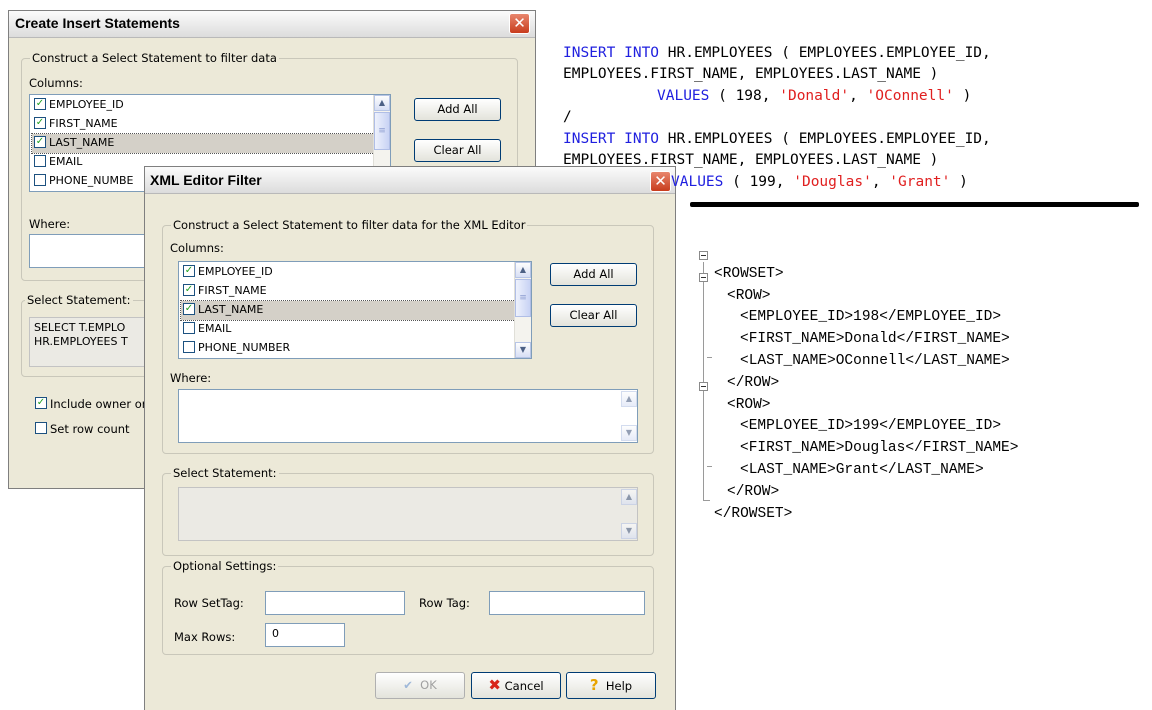 Image resolution: width=1152 pixels, height=710 pixels. I want to click on max-rows-input: 0, so click(305, 635).